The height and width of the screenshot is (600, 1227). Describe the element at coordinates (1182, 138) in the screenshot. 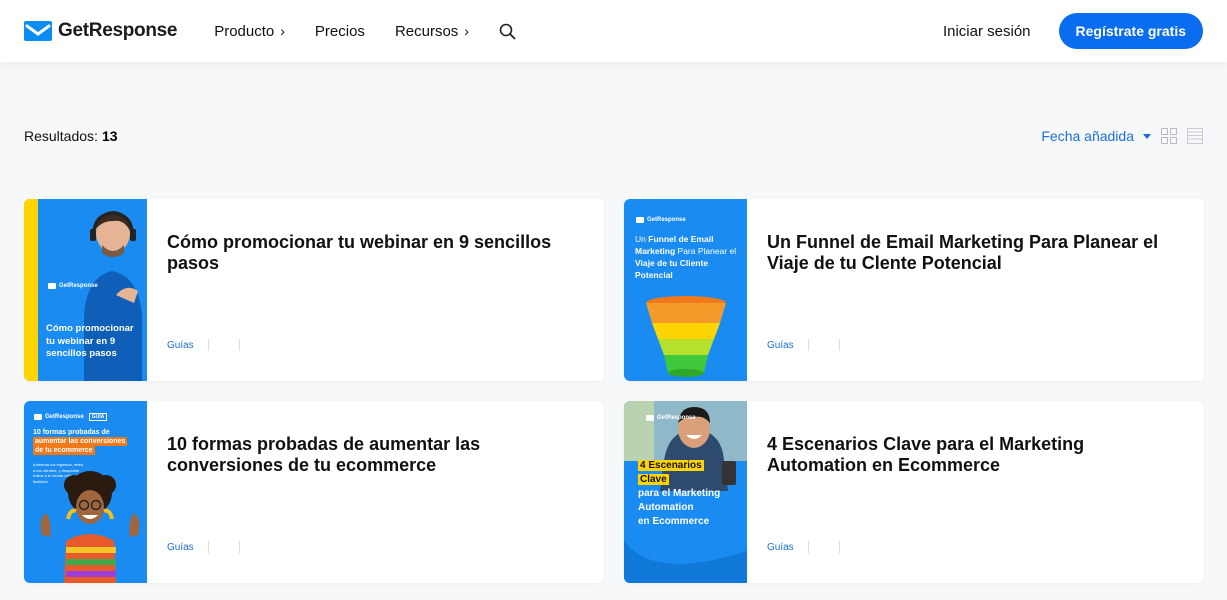

I see `view-toggle` at that location.